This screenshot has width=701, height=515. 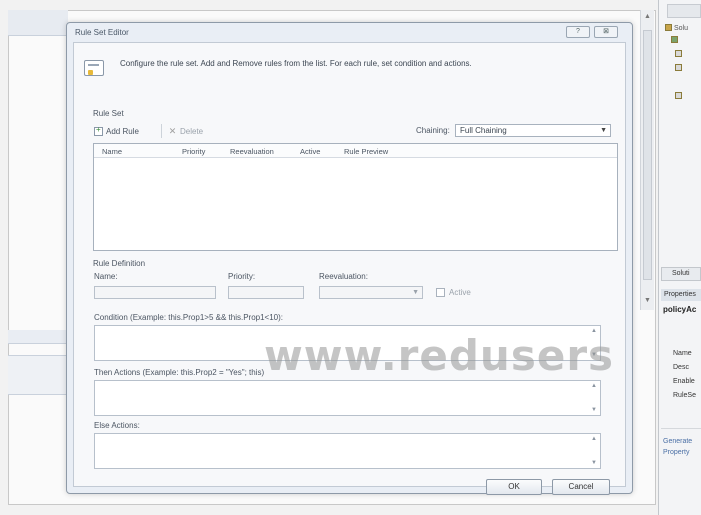 I want to click on delete-icon: ✕, so click(x=172, y=130).